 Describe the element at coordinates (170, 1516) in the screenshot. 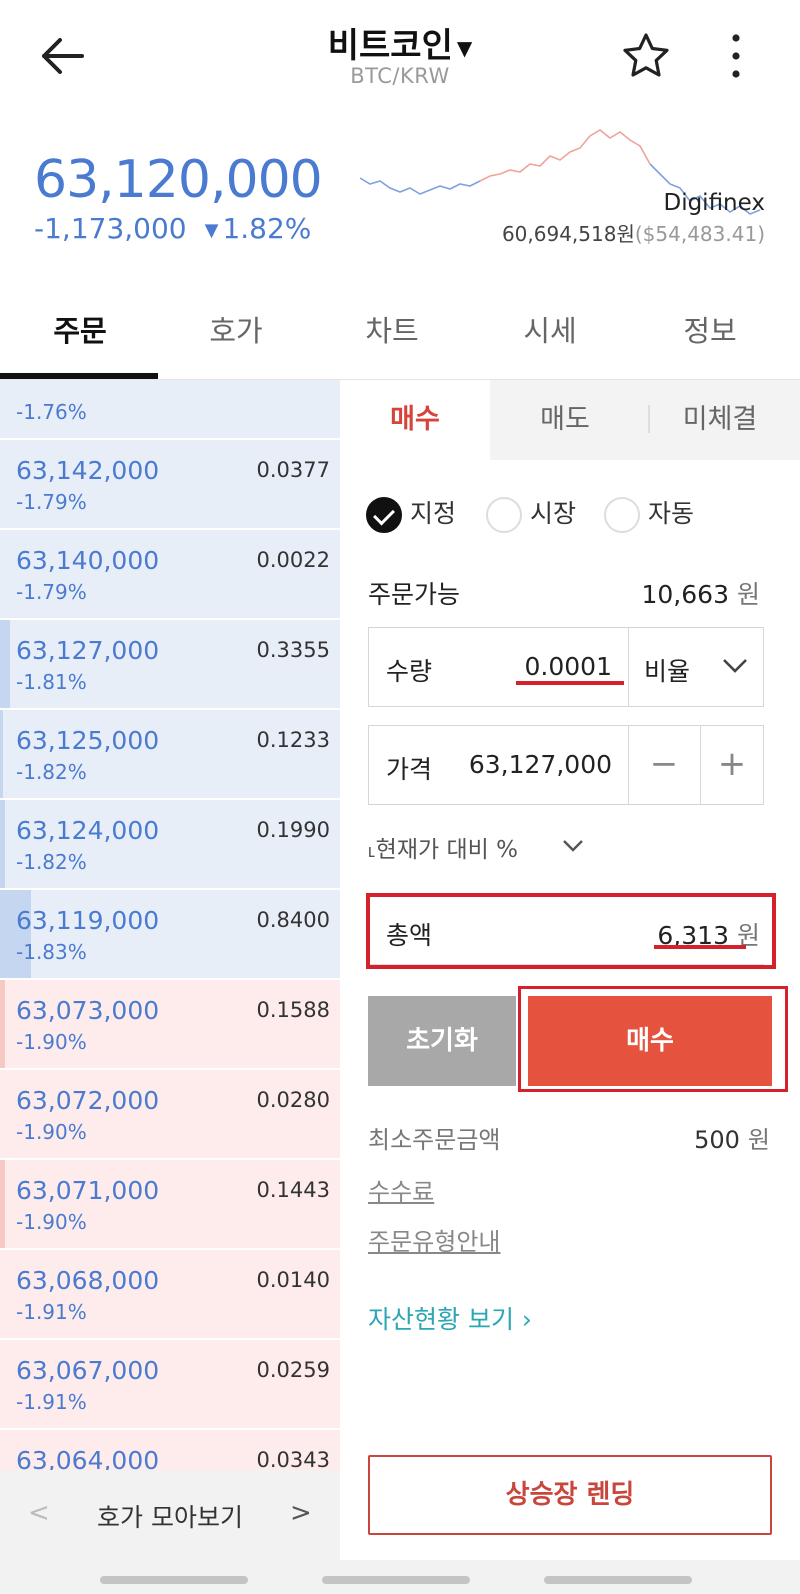

I see `orderbook-group-label: 호가 모아보기` at that location.